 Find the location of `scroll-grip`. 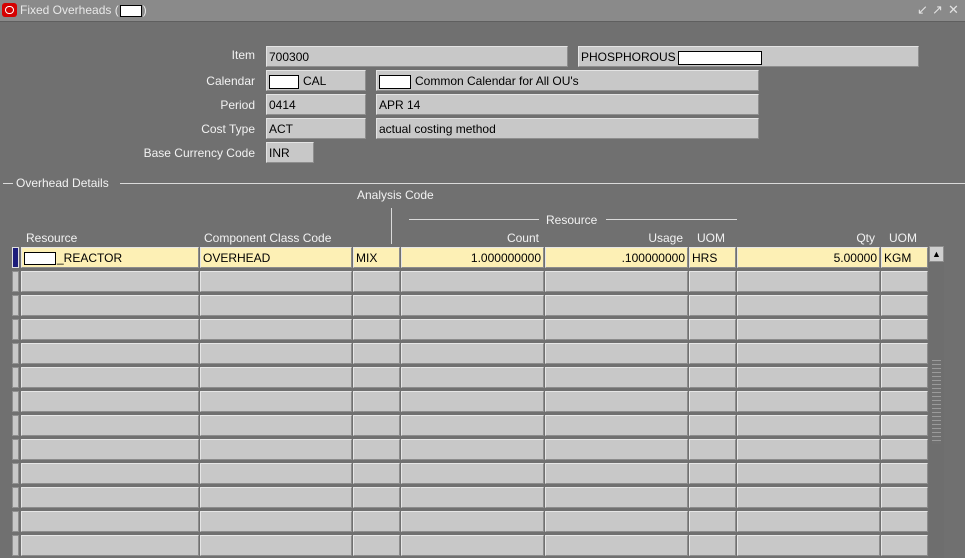

scroll-grip is located at coordinates (936, 402).